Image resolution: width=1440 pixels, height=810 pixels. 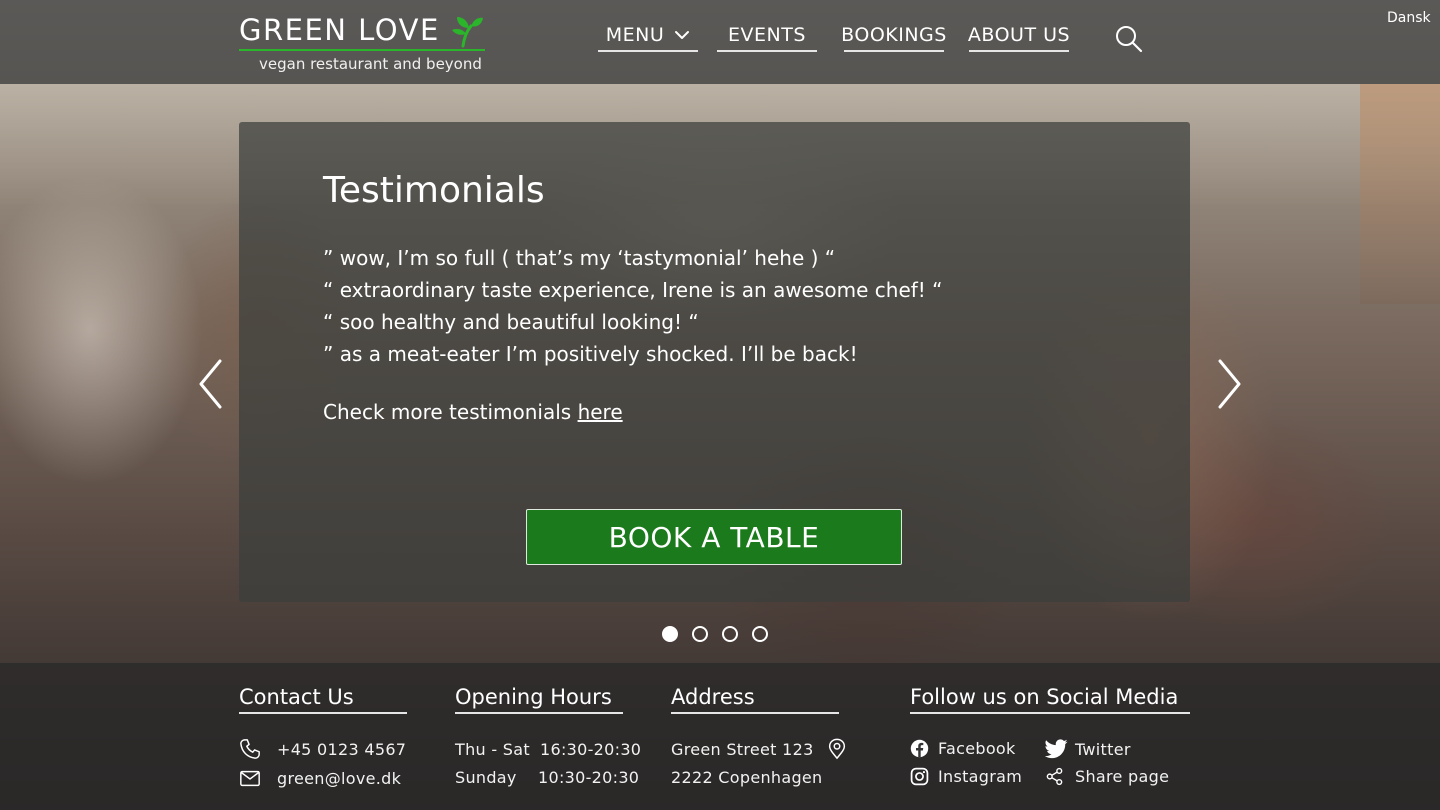 I want to click on contact-email: green@love.dk, so click(x=320, y=778).